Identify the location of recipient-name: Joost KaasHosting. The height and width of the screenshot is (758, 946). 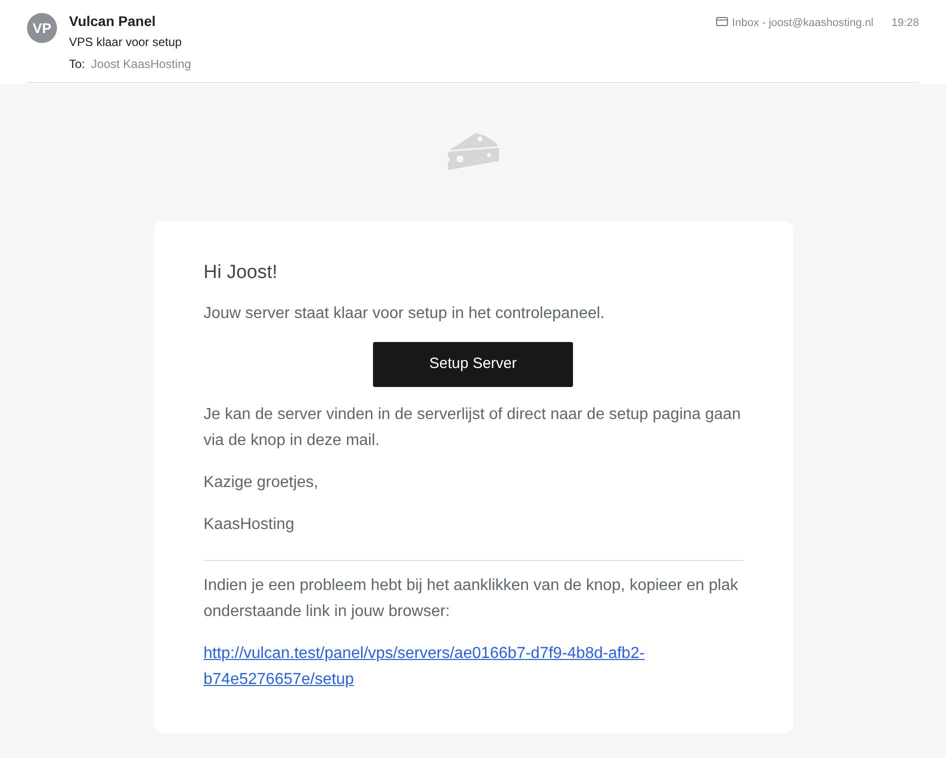
(141, 64).